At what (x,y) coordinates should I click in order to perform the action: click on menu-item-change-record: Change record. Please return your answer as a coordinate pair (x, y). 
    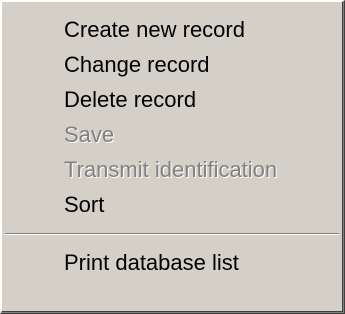
    Looking at the image, I should click on (172, 64).